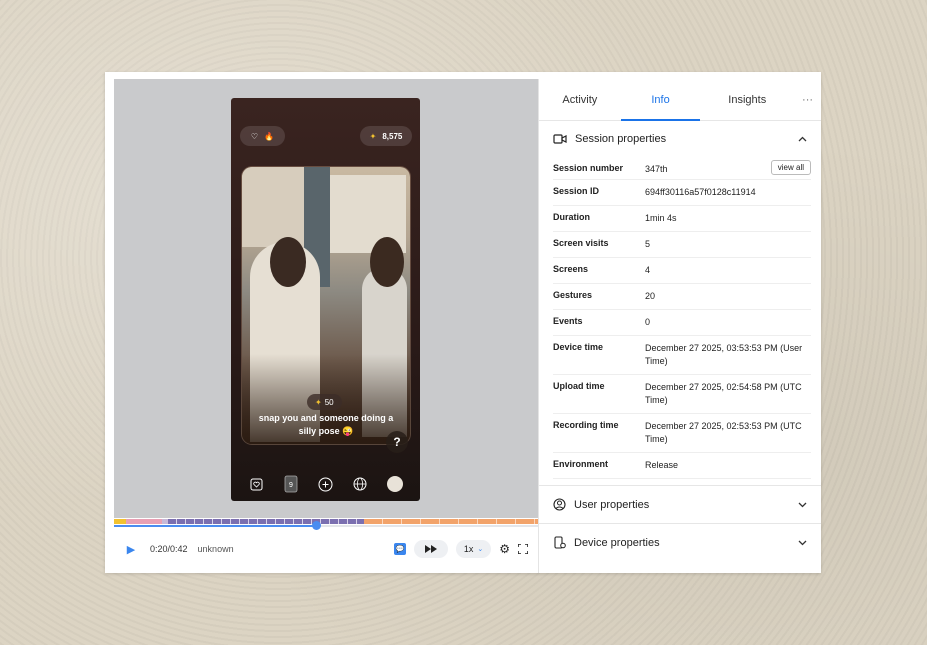 The height and width of the screenshot is (645, 927). I want to click on chat-icon: 💬, so click(399, 549).